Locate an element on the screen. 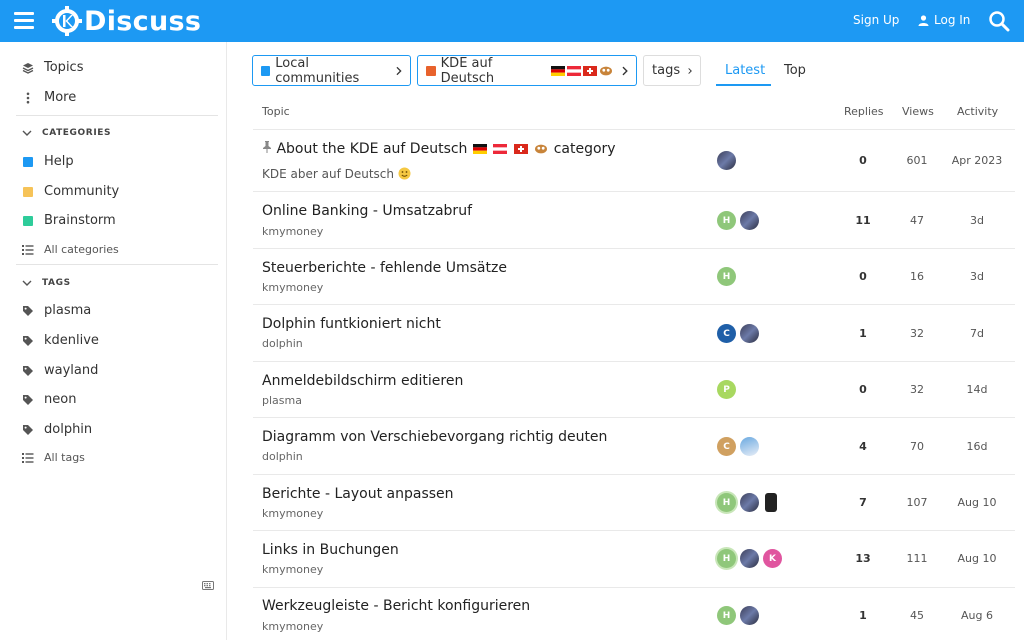 The height and width of the screenshot is (640, 1024). sidebar-item-topics: Topics is located at coordinates (52, 67).